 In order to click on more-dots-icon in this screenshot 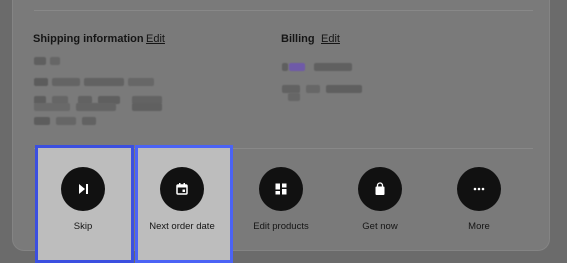, I will do `click(479, 189)`.